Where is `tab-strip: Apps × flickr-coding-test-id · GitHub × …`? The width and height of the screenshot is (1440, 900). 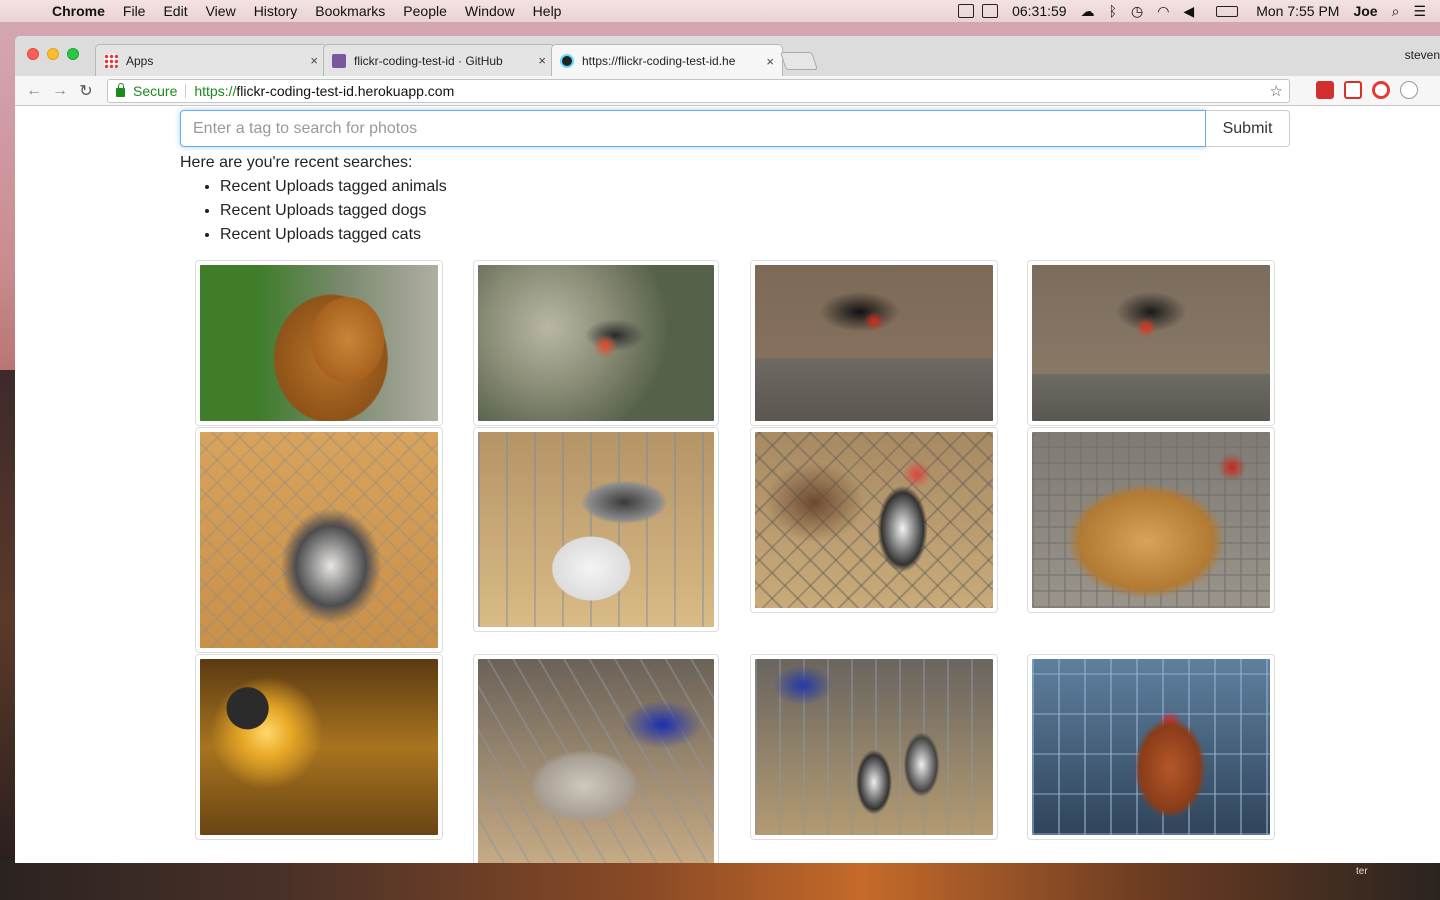
tab-strip: Apps × flickr-coding-test-id · GitHub × … is located at coordinates (727, 56).